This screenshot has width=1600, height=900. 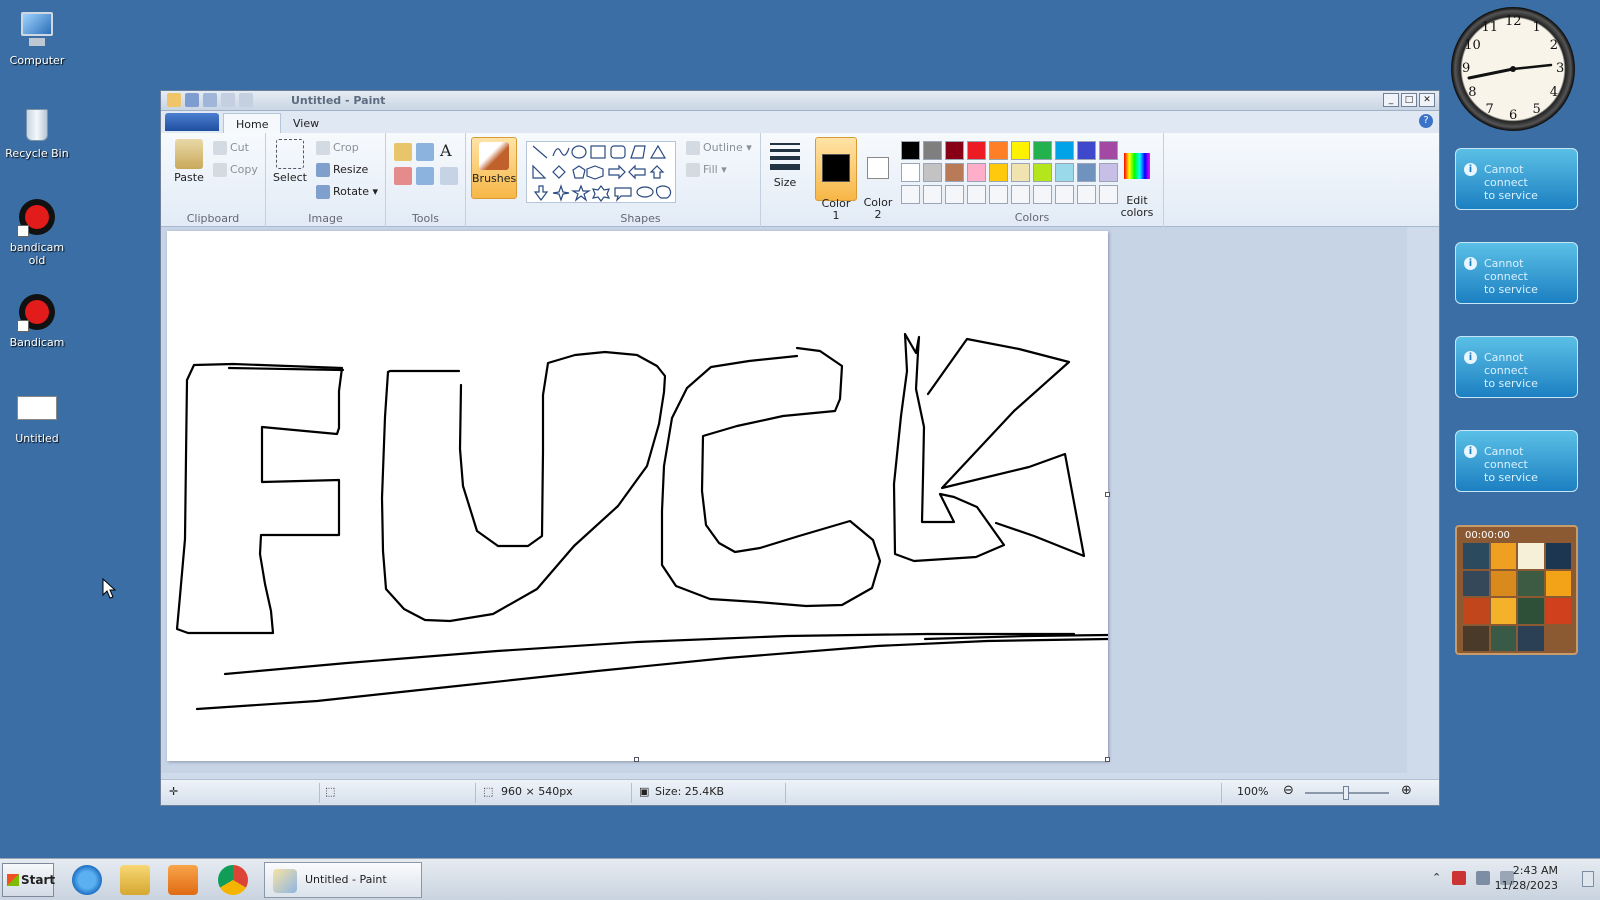 What do you see at coordinates (1436, 877) in the screenshot?
I see `show-hidden-icons-button: ⌃` at bounding box center [1436, 877].